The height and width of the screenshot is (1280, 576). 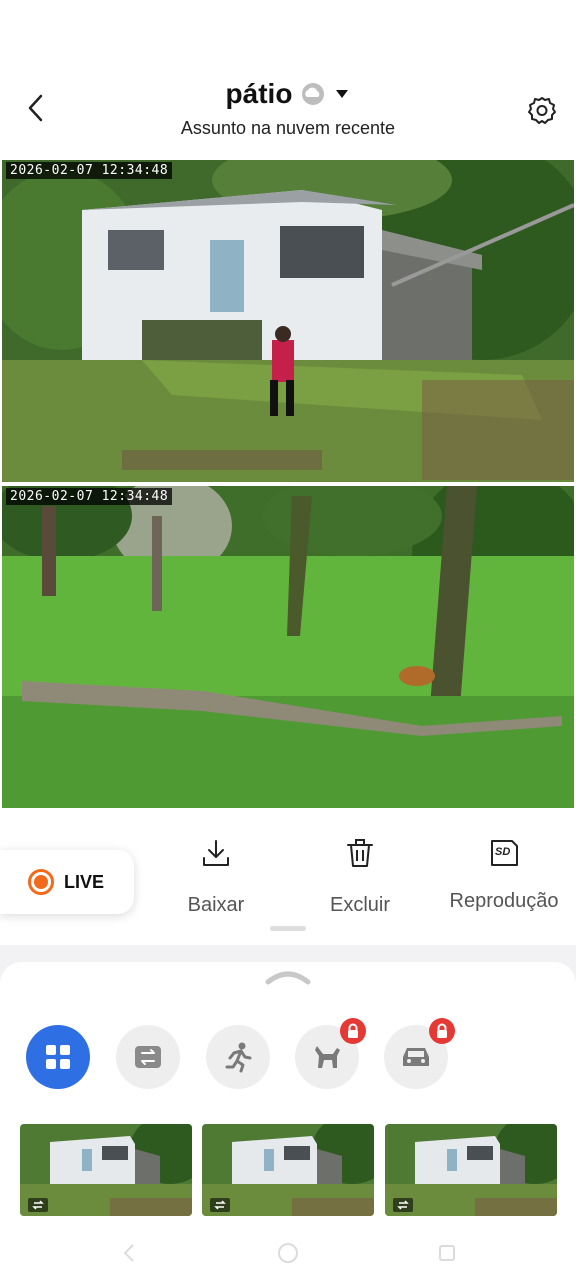 I want to click on sd-text: SD, so click(x=503, y=852).